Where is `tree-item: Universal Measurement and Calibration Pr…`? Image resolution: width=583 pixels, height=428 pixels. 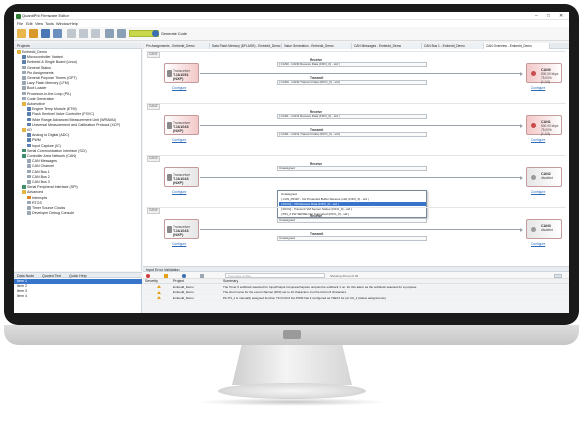 tree-item: Universal Measurement and Calibration Pr… is located at coordinates (73, 125).